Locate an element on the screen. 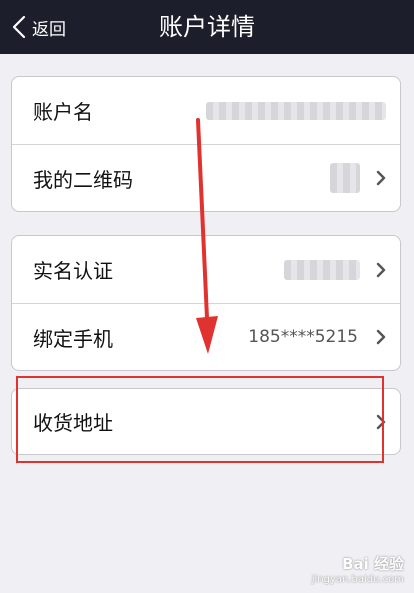 This screenshot has width=414, height=593. row-account-name: 账户名 is located at coordinates (206, 110).